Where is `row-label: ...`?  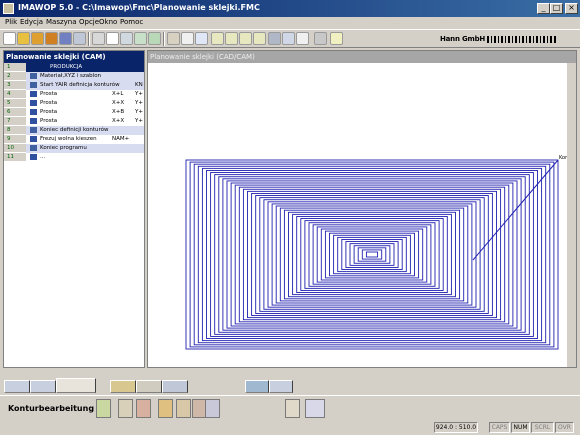 row-label: ... is located at coordinates (43, 157).